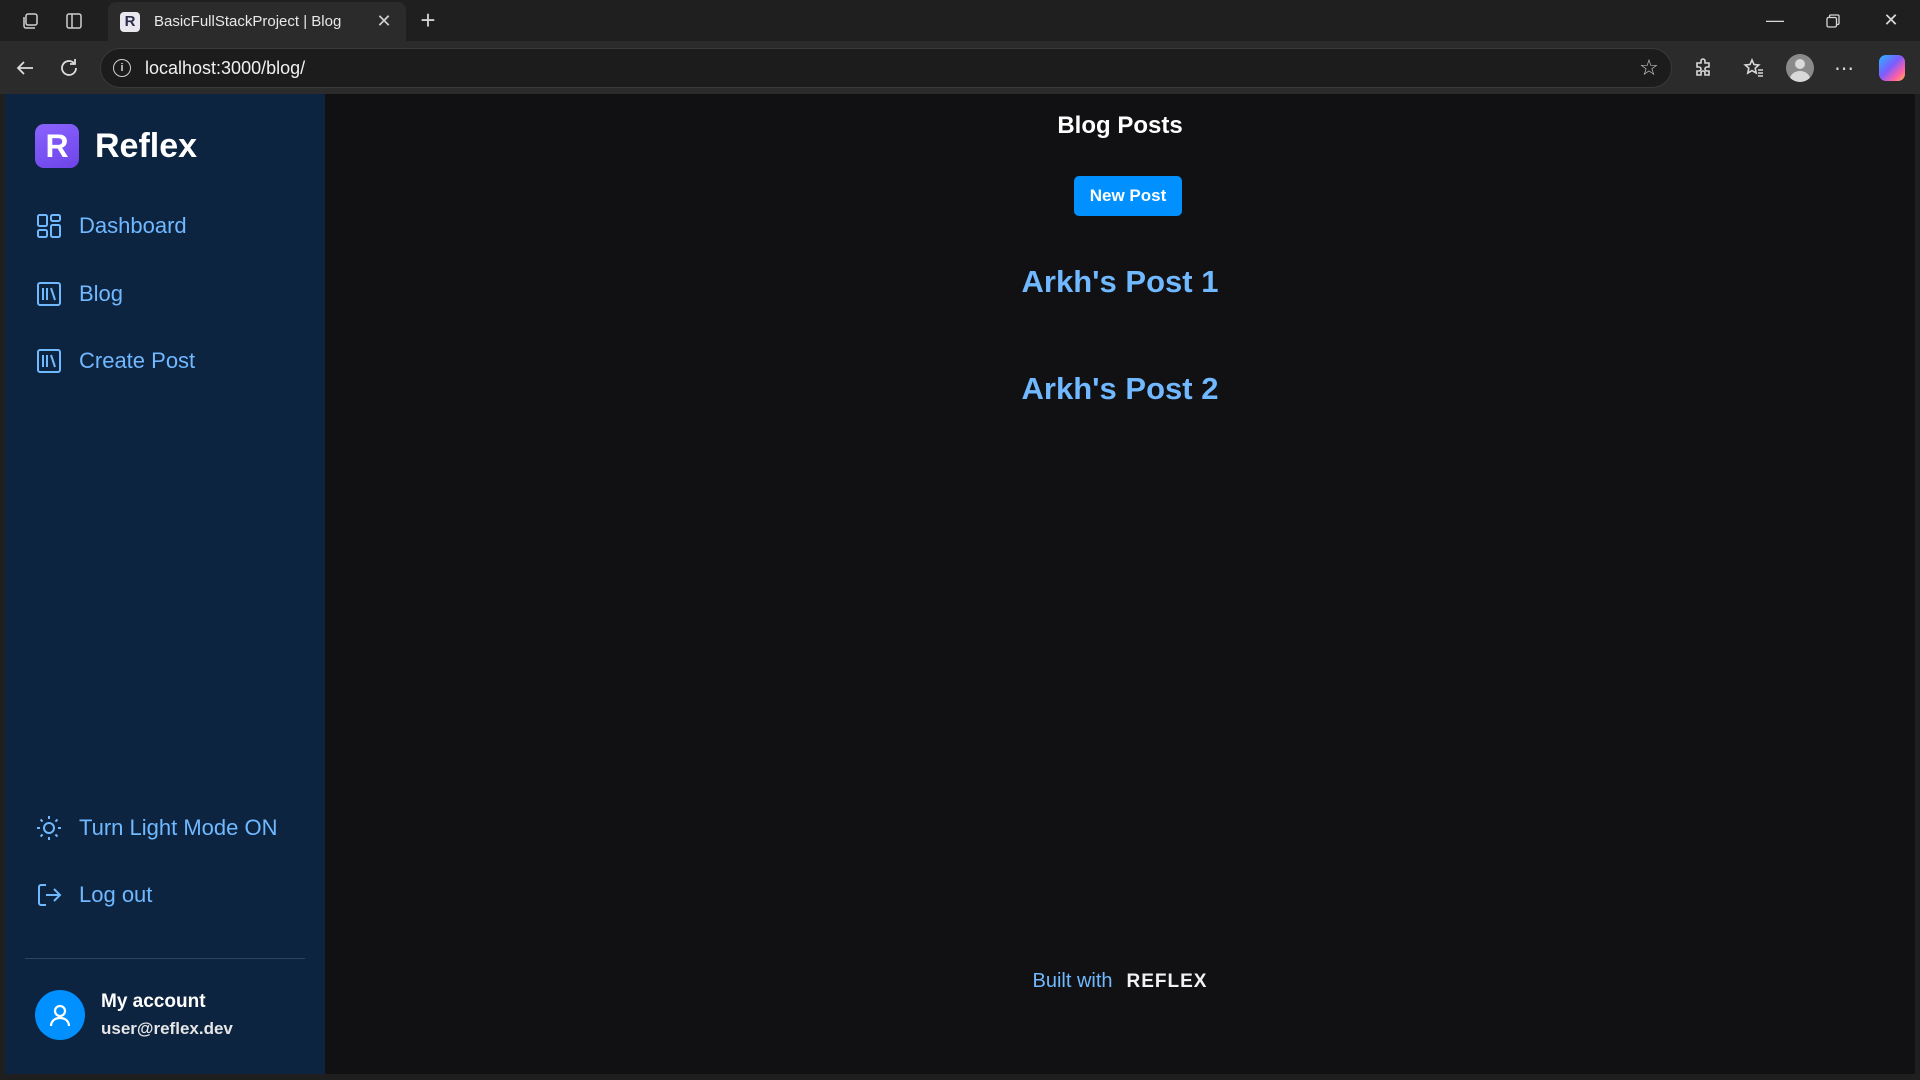 This screenshot has height=1080, width=1920. I want to click on favorite-star-icon: ☆, so click(1649, 68).